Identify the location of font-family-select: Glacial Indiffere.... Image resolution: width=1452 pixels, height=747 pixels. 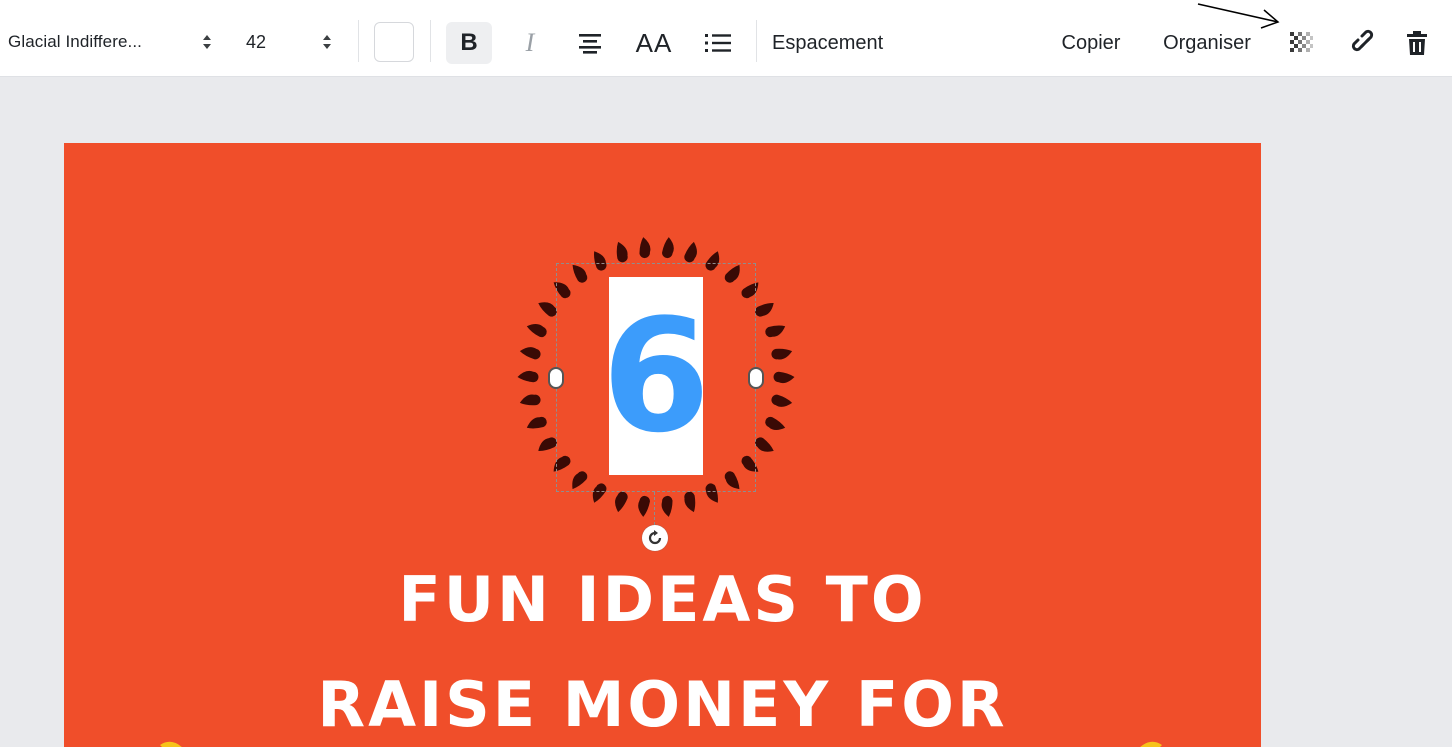
(113, 42).